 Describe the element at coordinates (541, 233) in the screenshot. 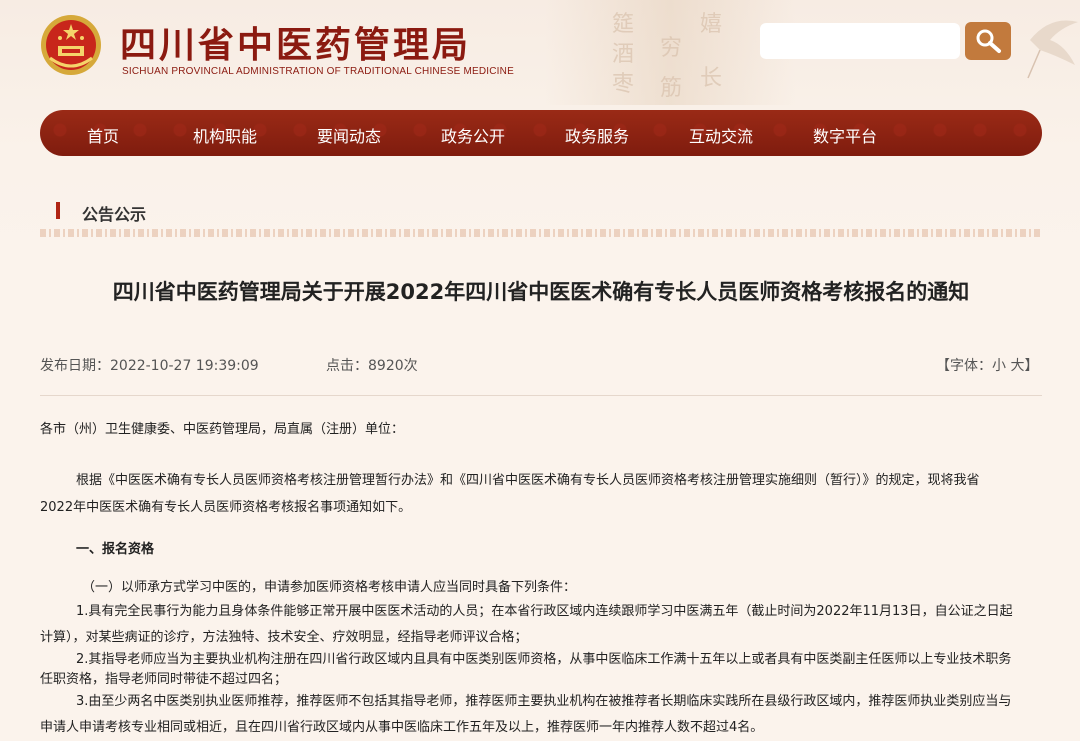

I see `decorative-divider` at that location.